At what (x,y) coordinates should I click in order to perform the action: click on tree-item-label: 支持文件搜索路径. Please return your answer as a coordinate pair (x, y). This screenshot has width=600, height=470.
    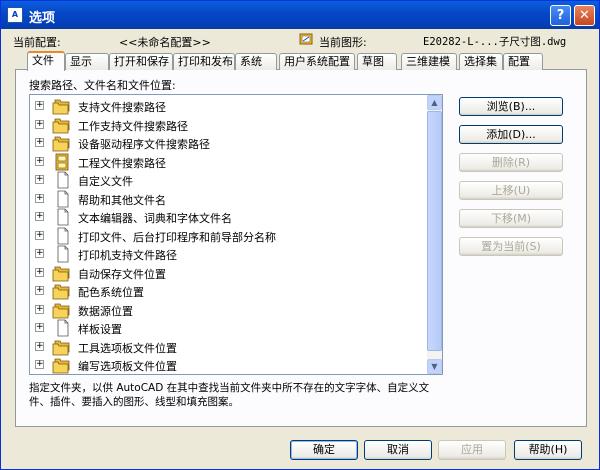
    Looking at the image, I should click on (122, 107).